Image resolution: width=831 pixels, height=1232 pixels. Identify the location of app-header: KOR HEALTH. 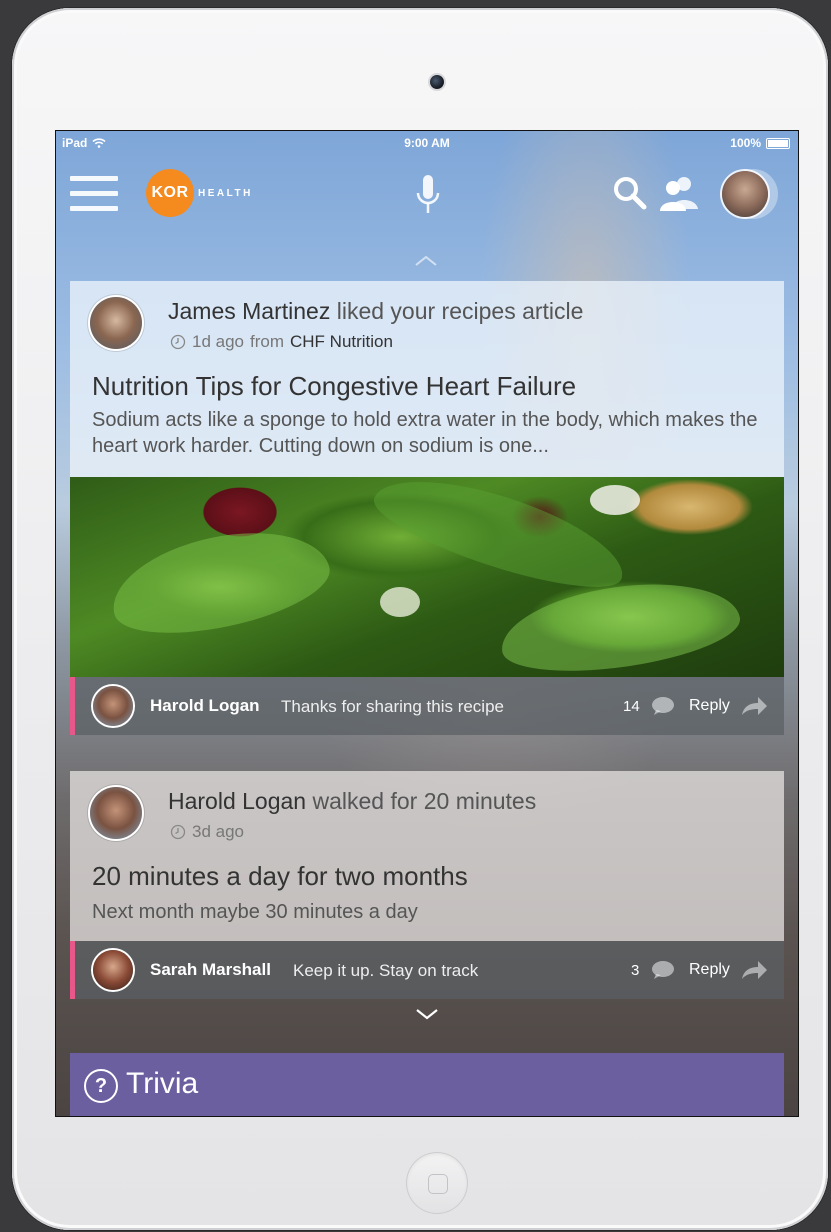
(427, 193).